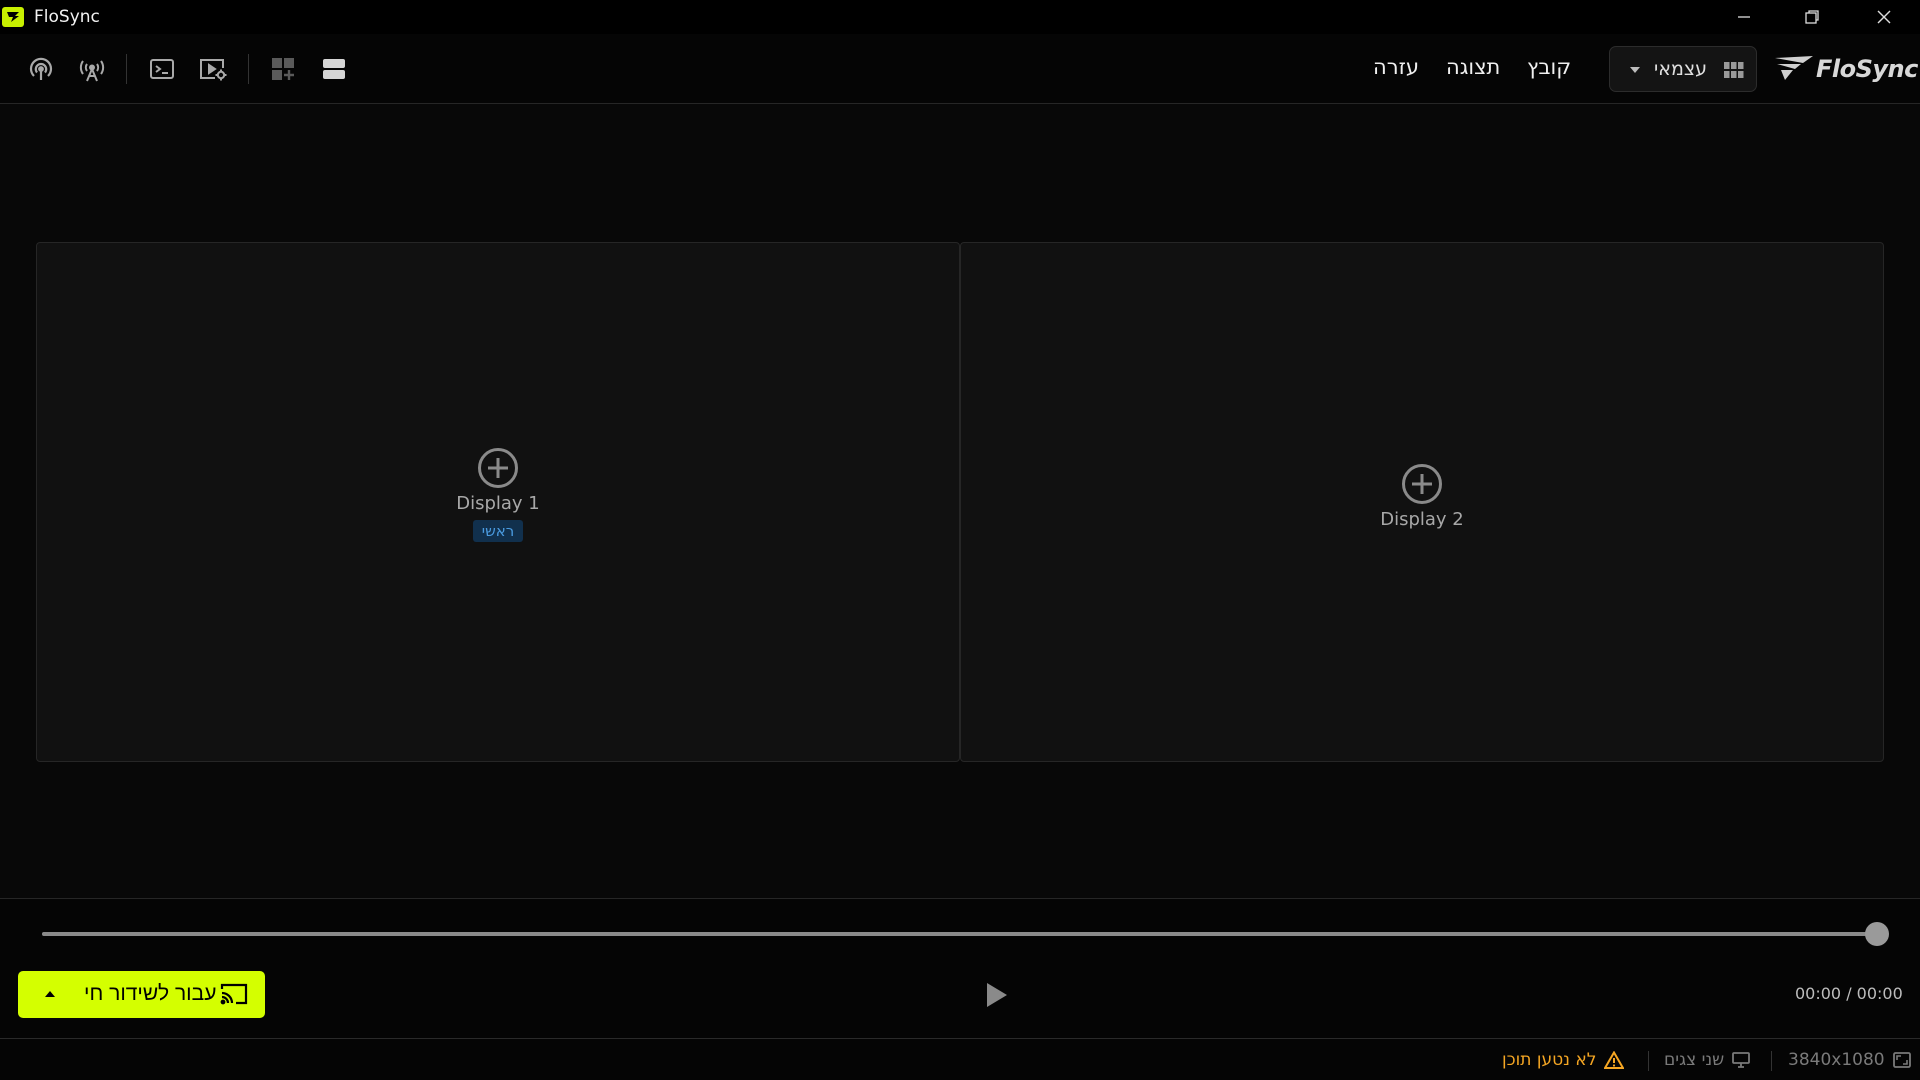 The height and width of the screenshot is (1080, 1920). Describe the element at coordinates (1396, 67) in the screenshot. I see `menu-help: עזרה` at that location.